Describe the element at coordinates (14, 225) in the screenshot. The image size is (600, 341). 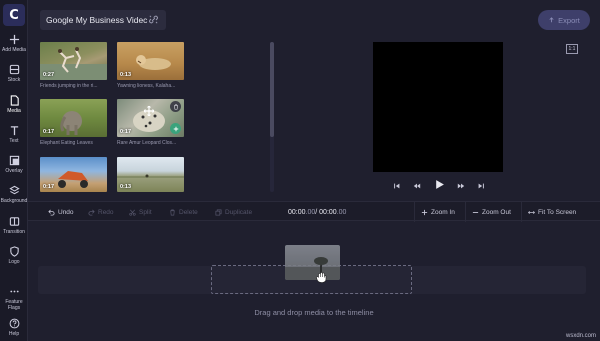
I see `sidebar-item-transition: Transition` at that location.